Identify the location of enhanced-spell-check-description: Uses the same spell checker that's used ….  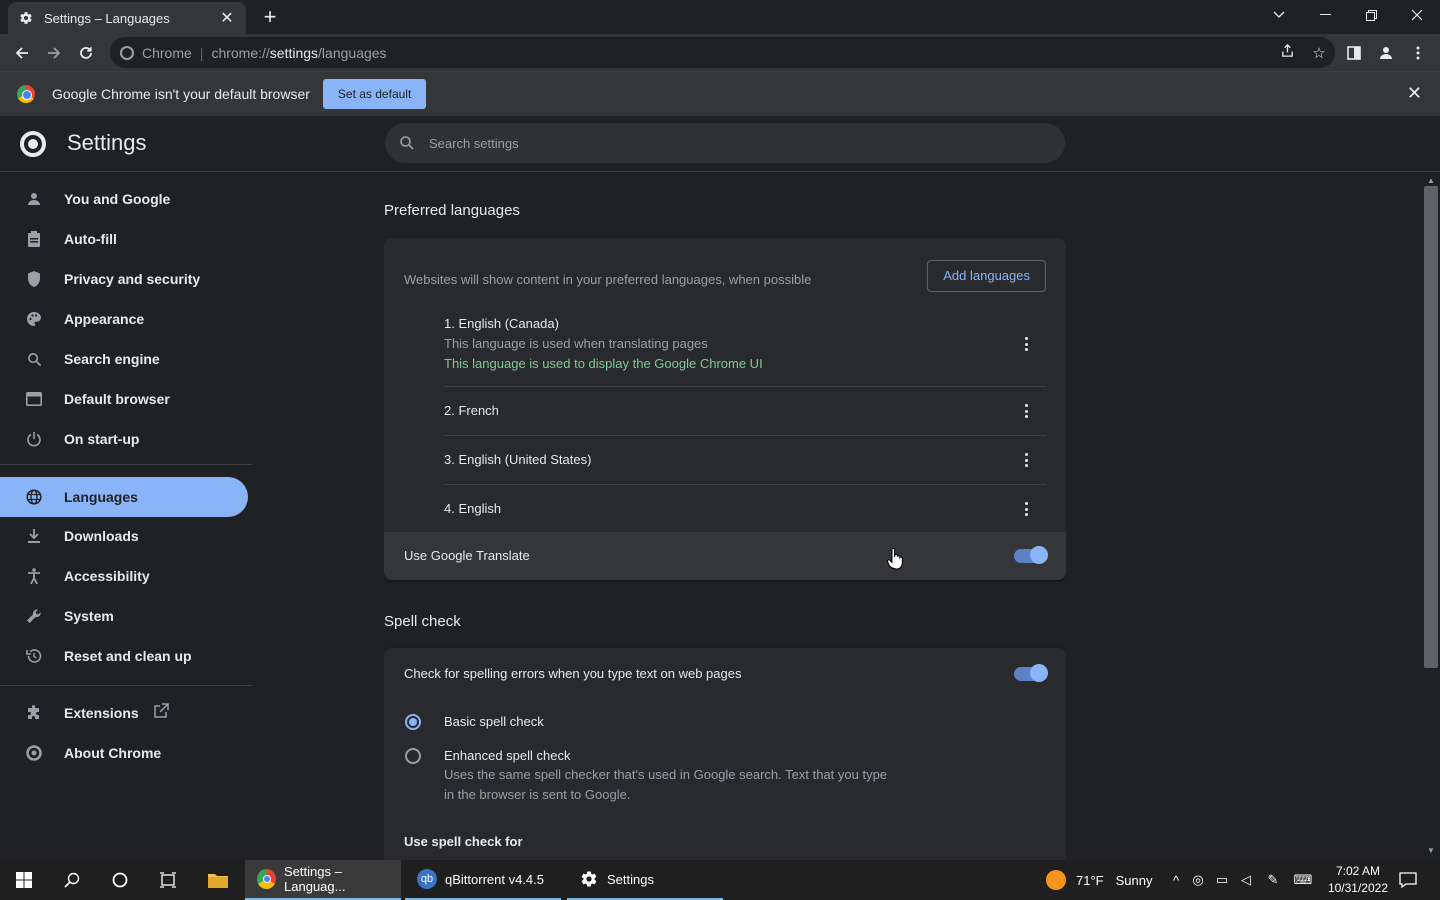
(694, 785).